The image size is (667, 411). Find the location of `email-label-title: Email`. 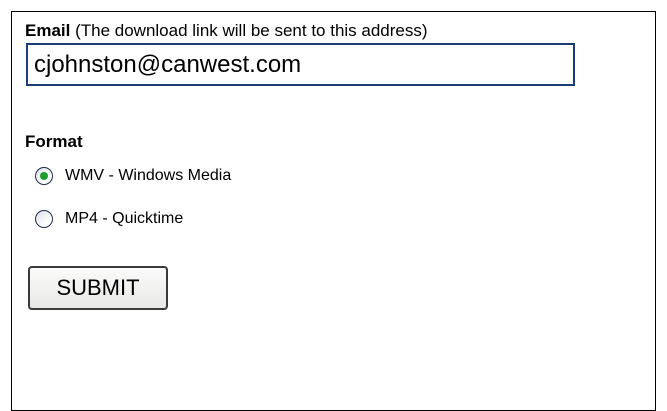

email-label-title: Email is located at coordinates (48, 30).